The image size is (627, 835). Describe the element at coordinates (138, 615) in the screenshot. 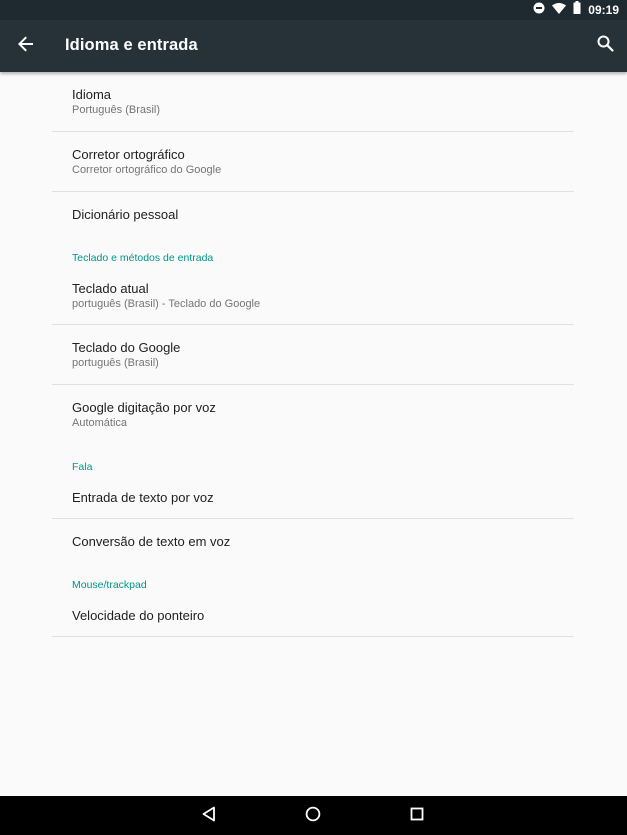

I see `item-title: Velocidade do ponteiro` at that location.